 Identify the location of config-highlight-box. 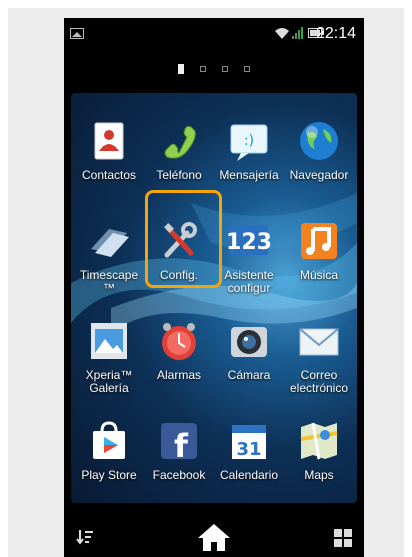
(183, 239).